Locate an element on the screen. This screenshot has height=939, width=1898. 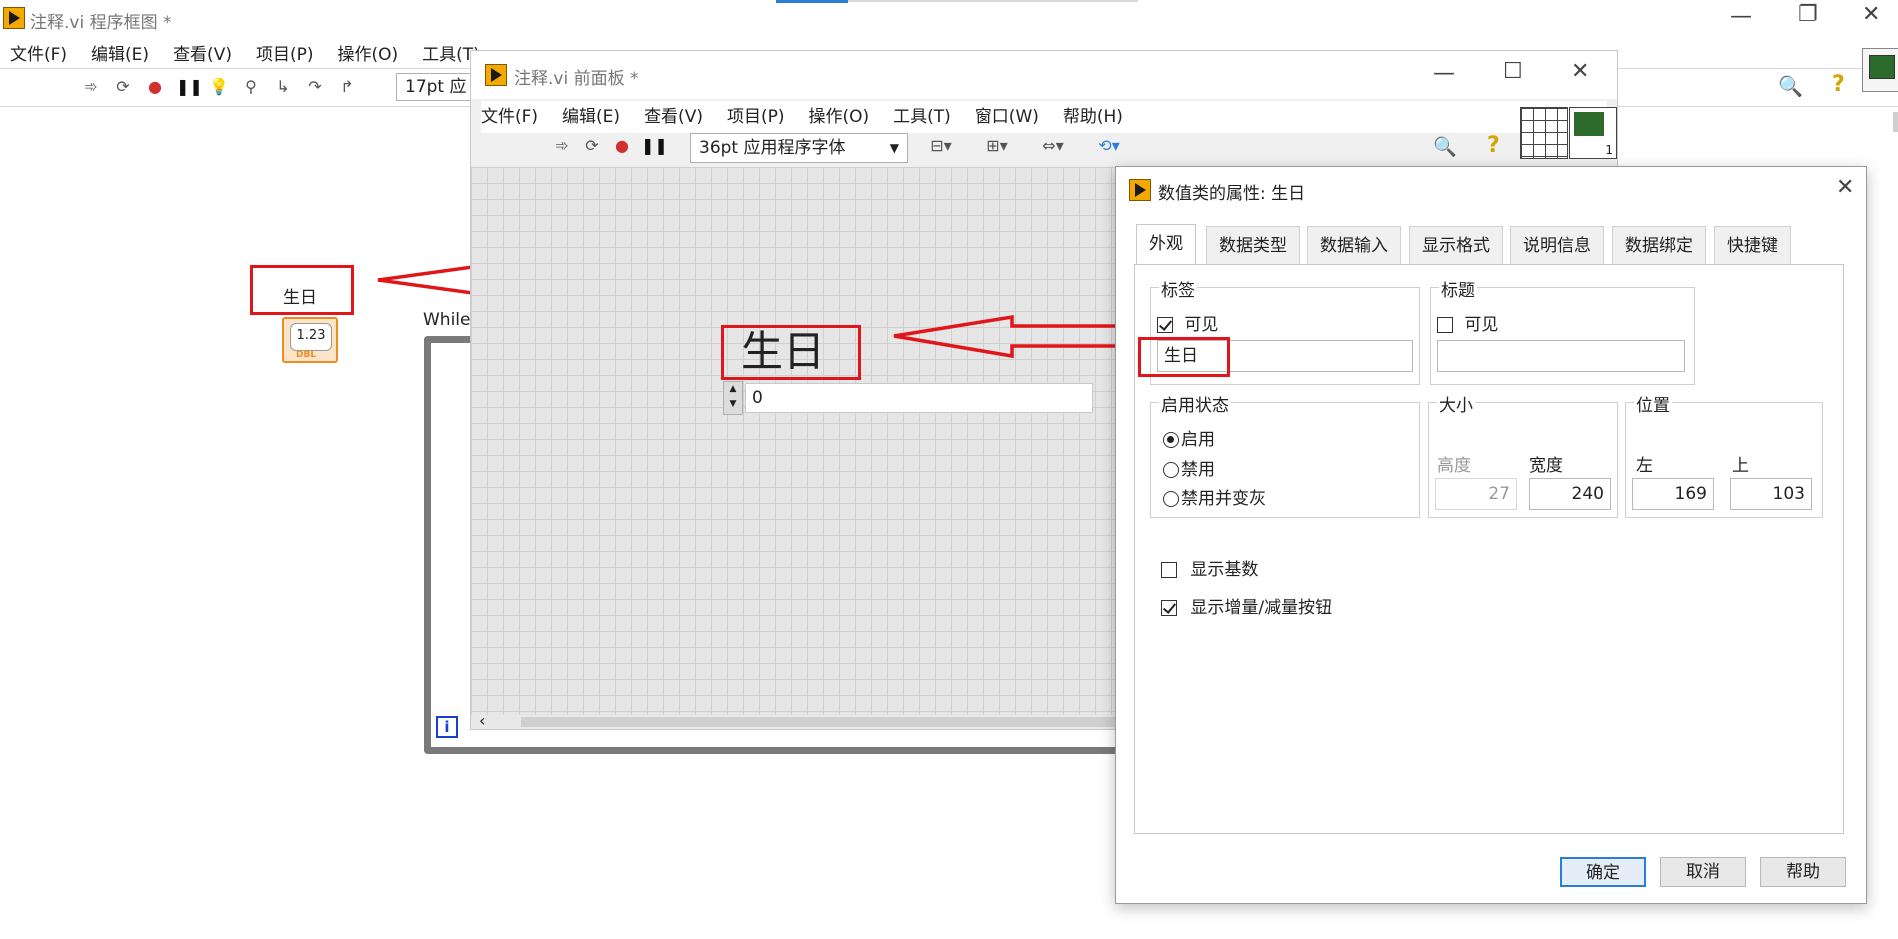
enable-option-enabled: 启用 is located at coordinates (1189, 437).